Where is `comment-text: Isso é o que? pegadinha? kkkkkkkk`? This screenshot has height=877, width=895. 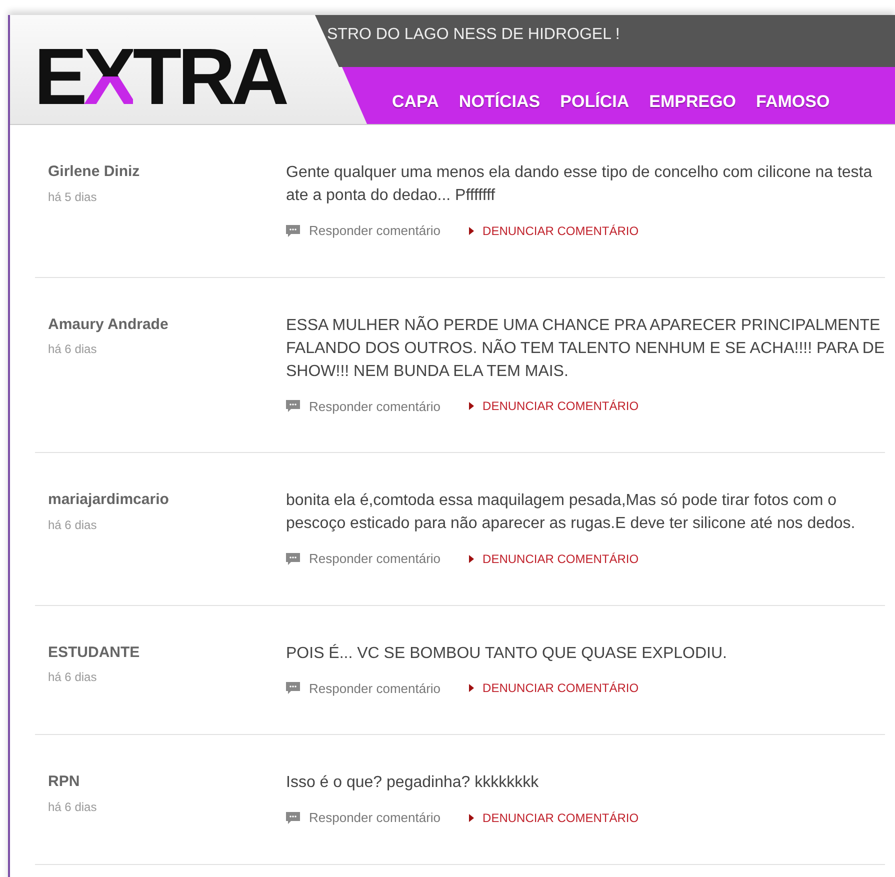 comment-text: Isso é o que? pegadinha? kkkkkkkk is located at coordinates (413, 783).